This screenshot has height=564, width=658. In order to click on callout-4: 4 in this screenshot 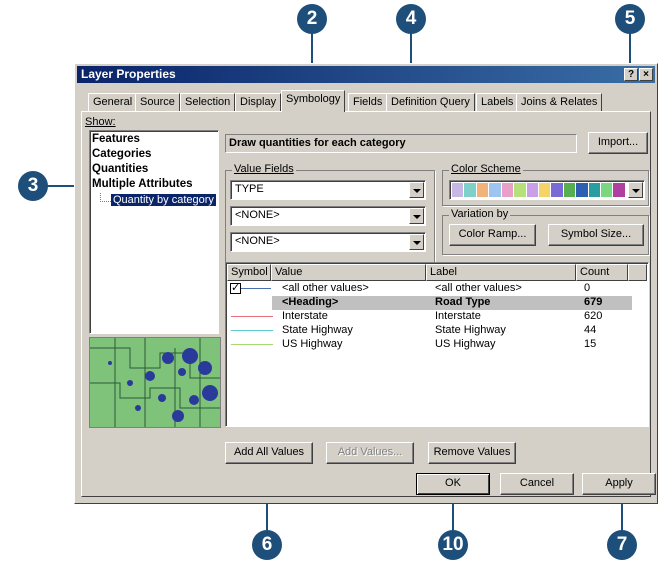, I will do `click(411, 19)`.